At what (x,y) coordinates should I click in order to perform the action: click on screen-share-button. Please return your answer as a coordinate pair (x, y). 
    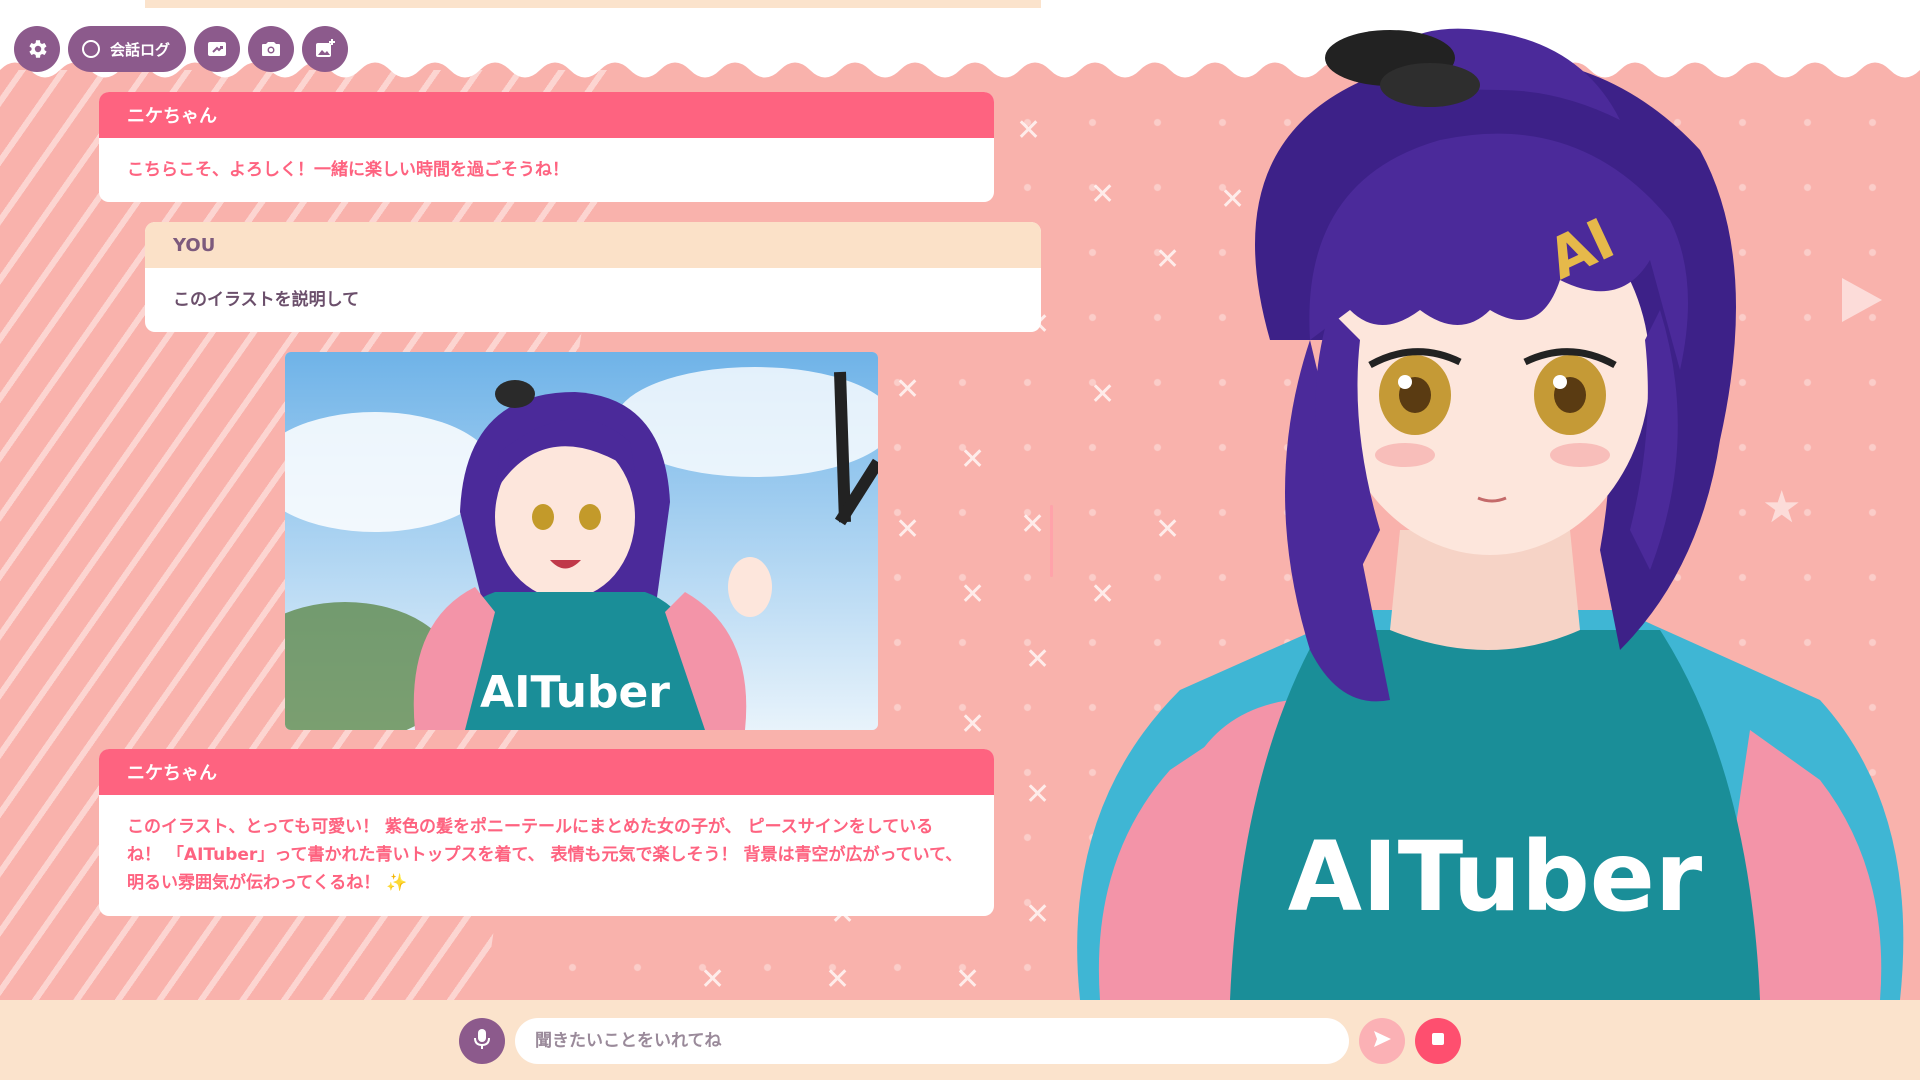
    Looking at the image, I should click on (217, 49).